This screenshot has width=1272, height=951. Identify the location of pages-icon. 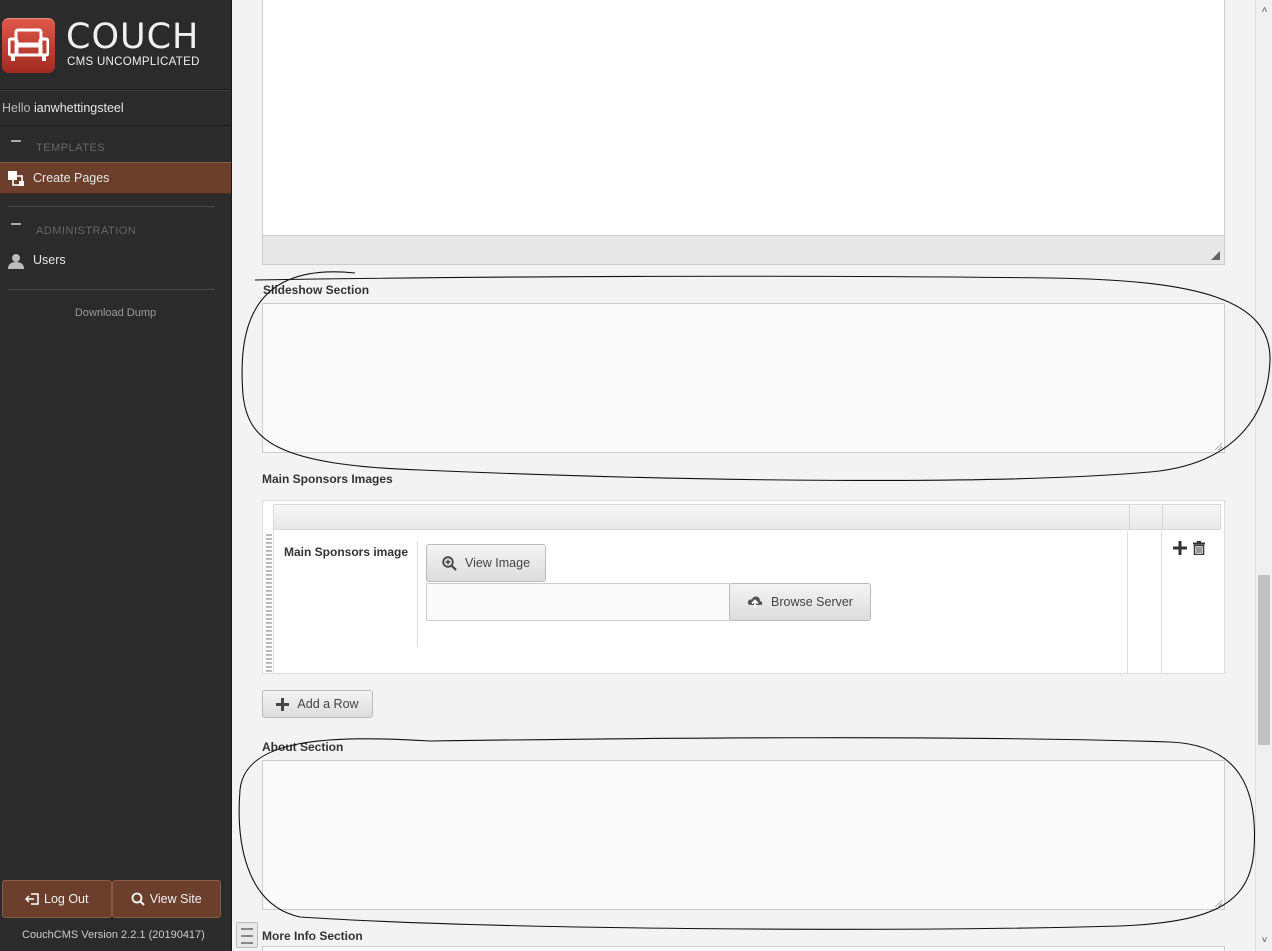
(16, 180).